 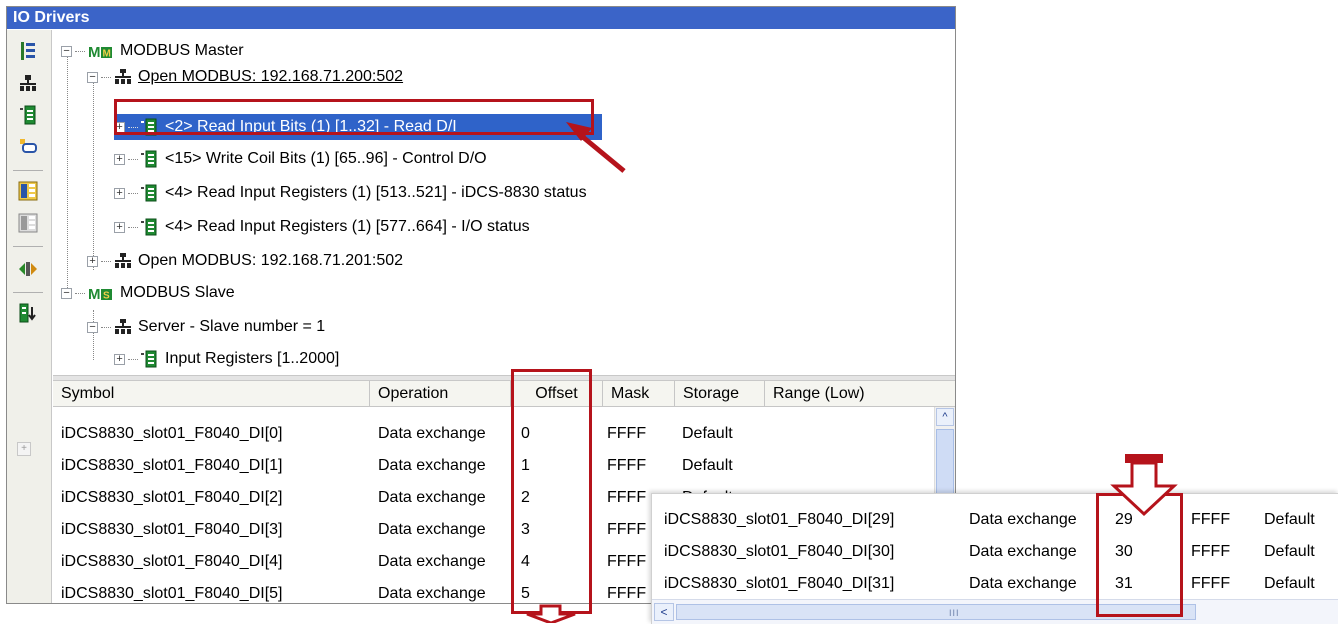 I want to click on export-icon, so click(x=28, y=223).